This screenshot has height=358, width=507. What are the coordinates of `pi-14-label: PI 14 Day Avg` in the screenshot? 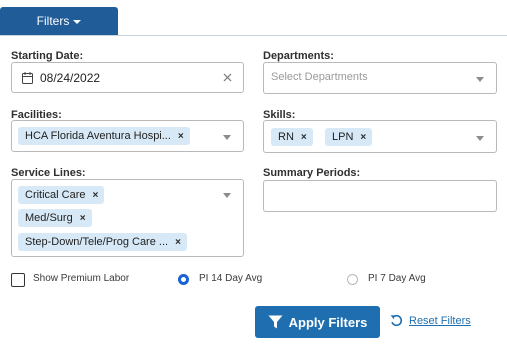 It's located at (231, 278).